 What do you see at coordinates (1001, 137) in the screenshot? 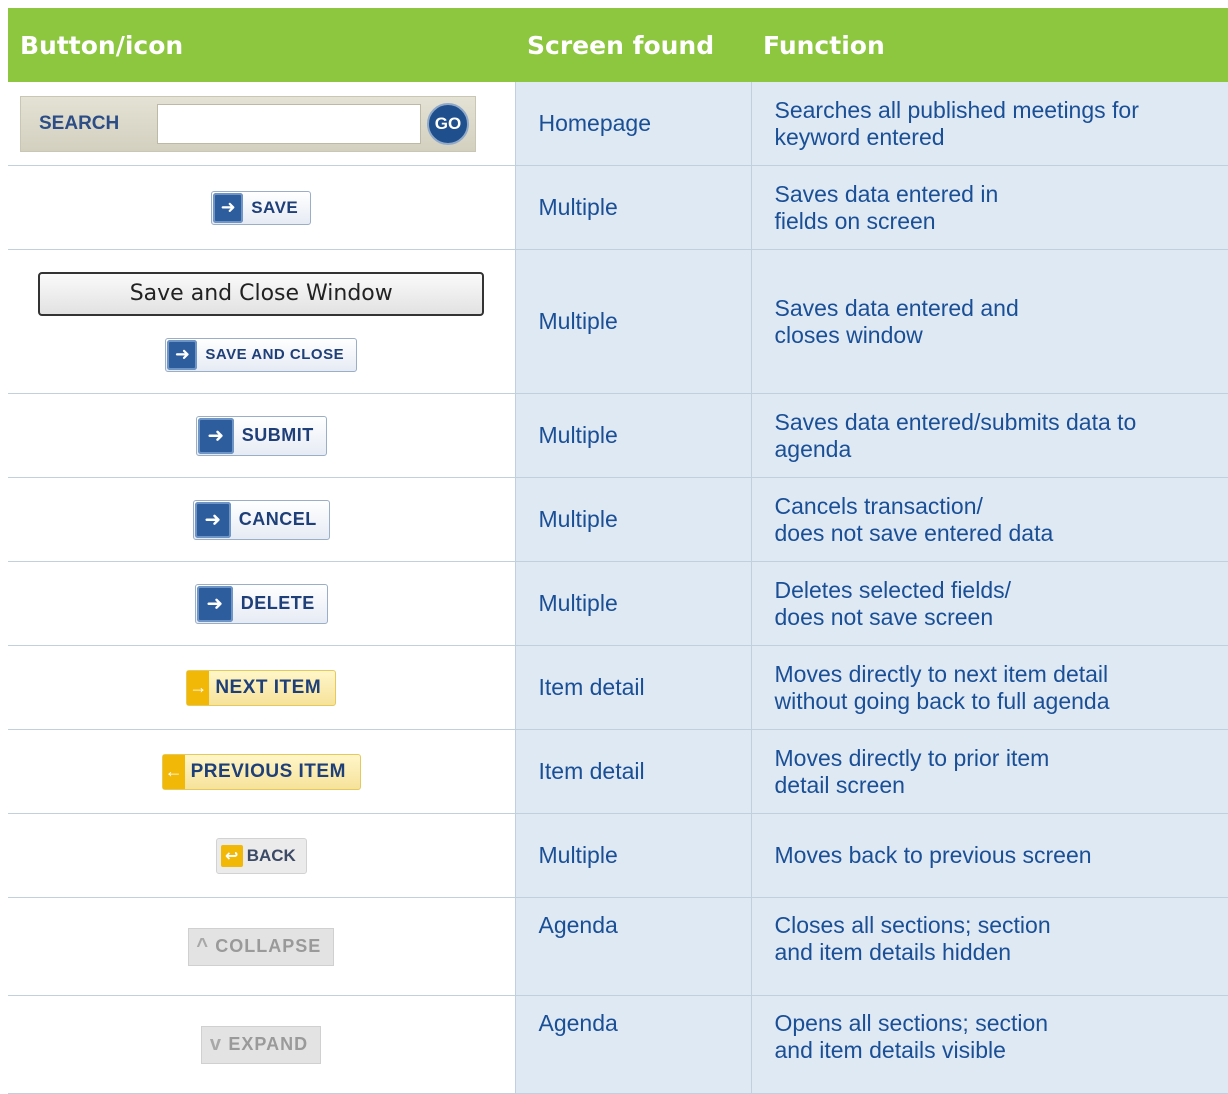
I see `function-line: keyword entered` at bounding box center [1001, 137].